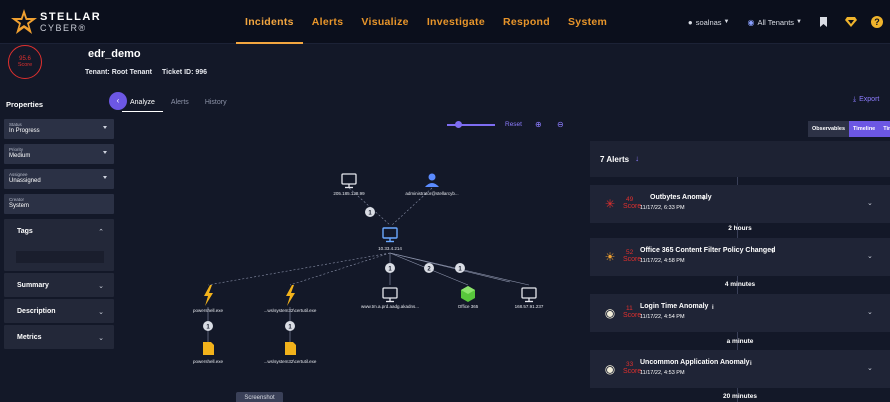 Image resolution: width=890 pixels, height=402 pixels. I want to click on tenant-menu: ◉ All Tenants ▼, so click(775, 22).